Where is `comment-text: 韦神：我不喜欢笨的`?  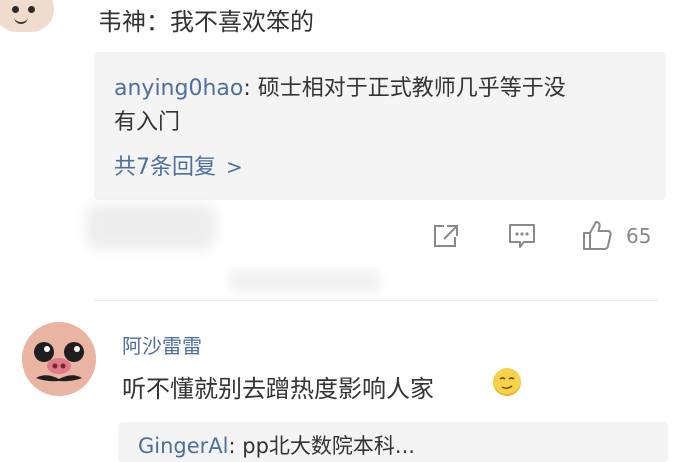
comment-text: 韦神：我不喜欢笨的 is located at coordinates (206, 22).